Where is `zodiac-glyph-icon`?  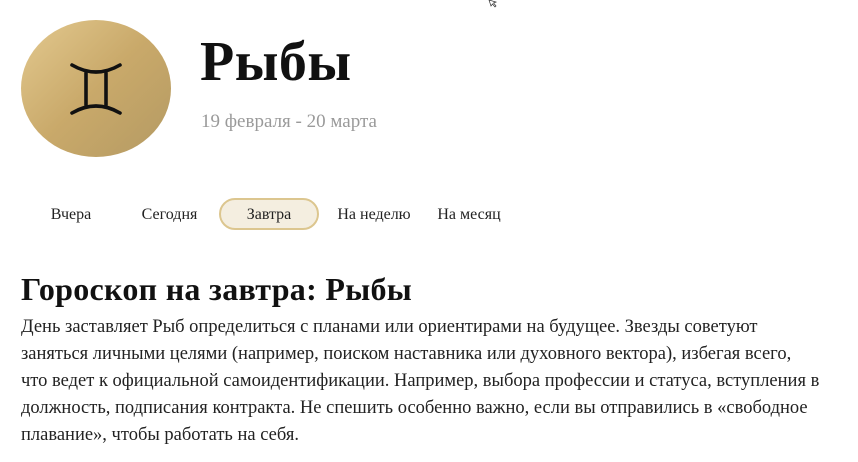 zodiac-glyph-icon is located at coordinates (96, 88).